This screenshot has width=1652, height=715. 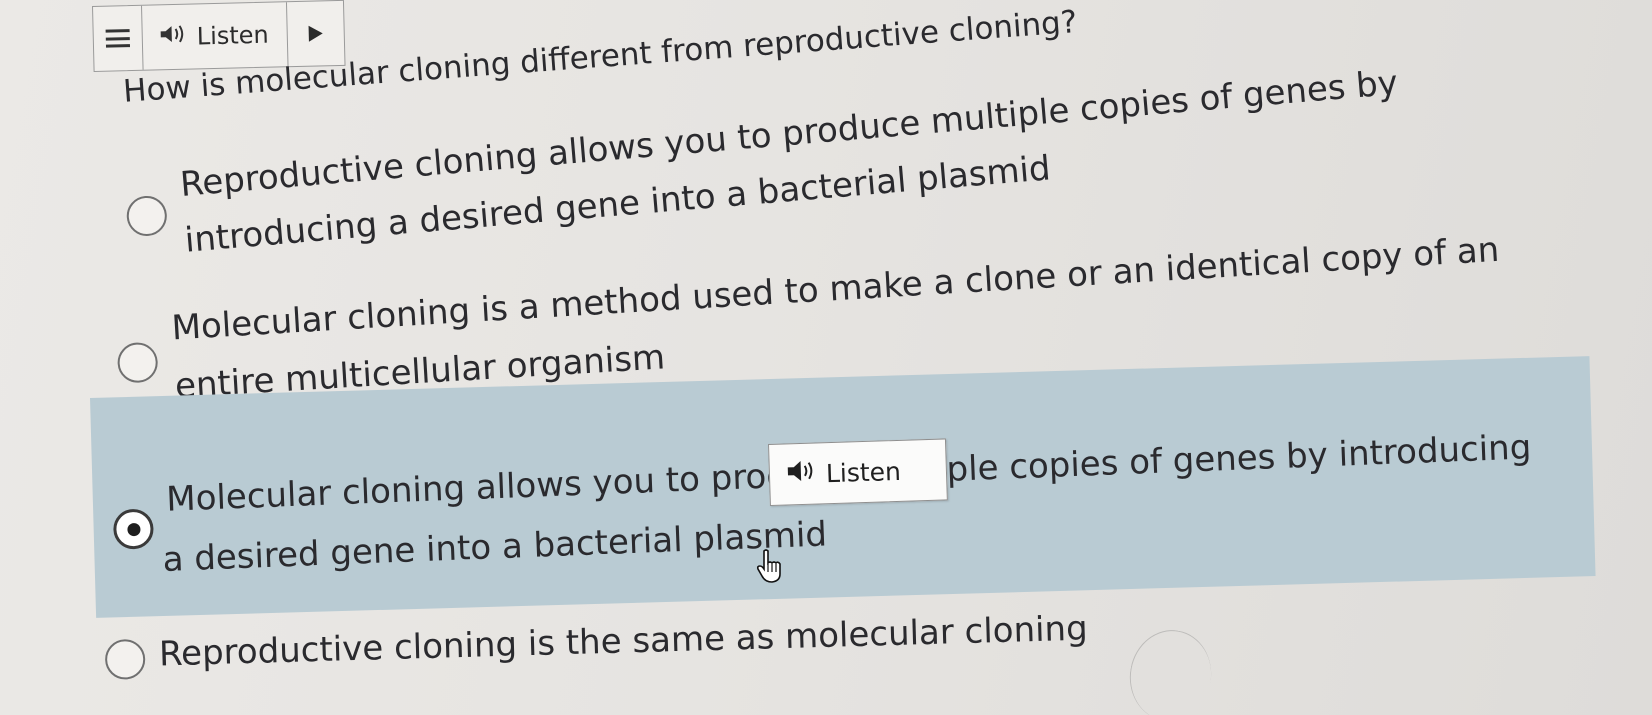 I want to click on toolbar-menu-button, so click(x=118, y=38).